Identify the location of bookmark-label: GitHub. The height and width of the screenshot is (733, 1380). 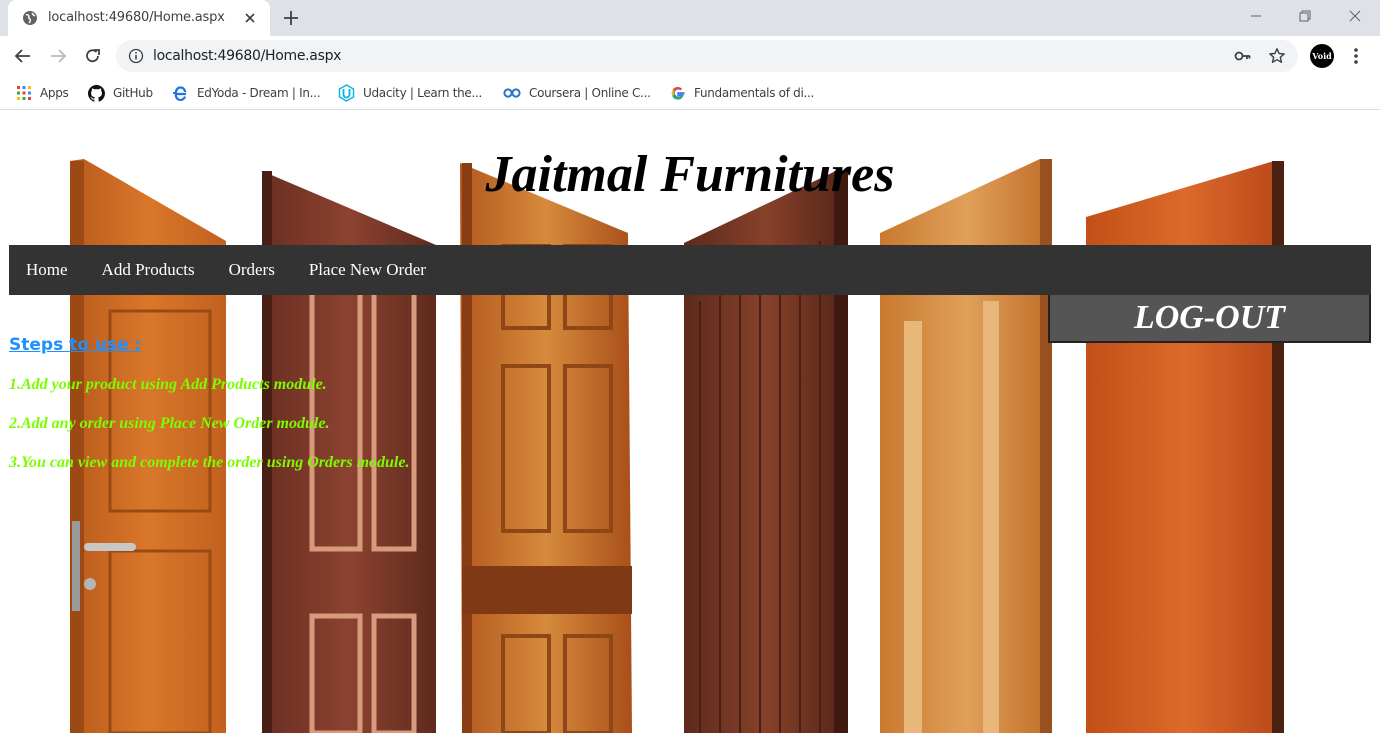
(133, 93).